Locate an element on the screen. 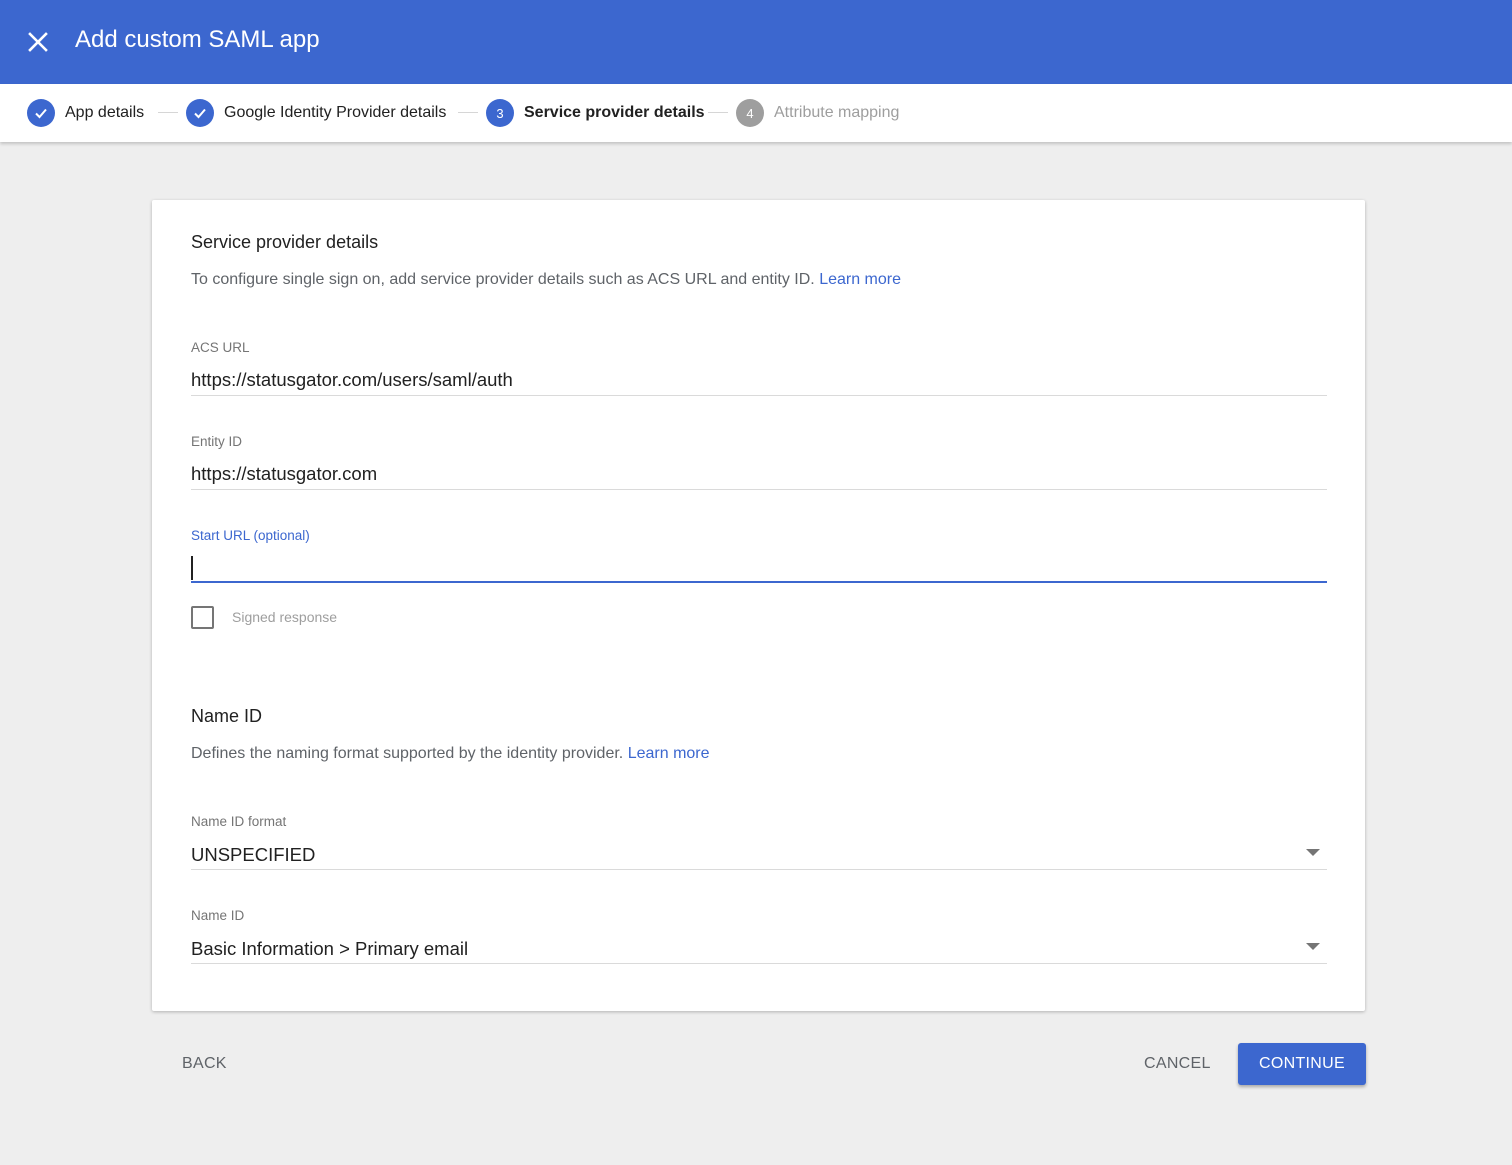 The width and height of the screenshot is (1512, 1165). page-title: Add custom SAML app is located at coordinates (197, 39).